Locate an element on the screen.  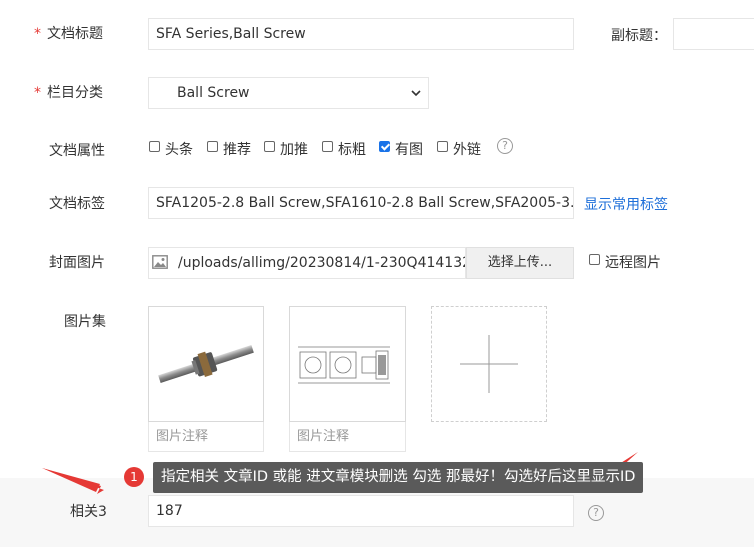
add-image-box is located at coordinates (489, 364).